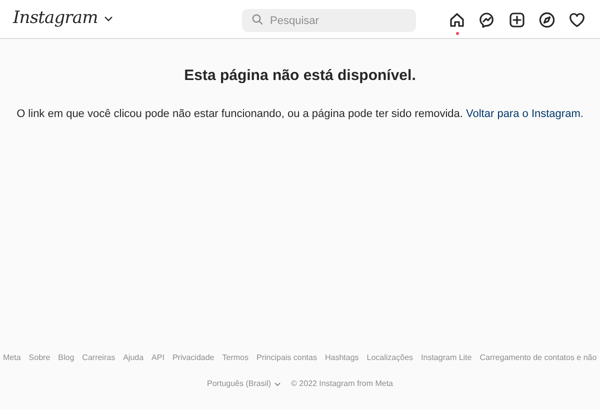  What do you see at coordinates (55, 19) in the screenshot?
I see `instagram-logo: Instagram` at bounding box center [55, 19].